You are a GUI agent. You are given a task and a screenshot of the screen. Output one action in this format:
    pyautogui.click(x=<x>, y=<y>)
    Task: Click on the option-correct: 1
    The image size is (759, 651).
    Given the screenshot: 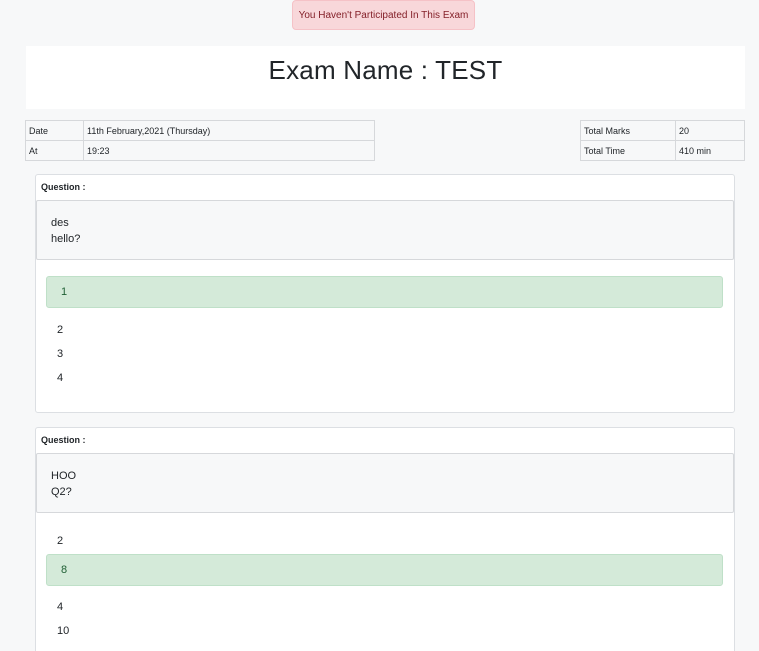 What is the action you would take?
    pyautogui.click(x=384, y=292)
    